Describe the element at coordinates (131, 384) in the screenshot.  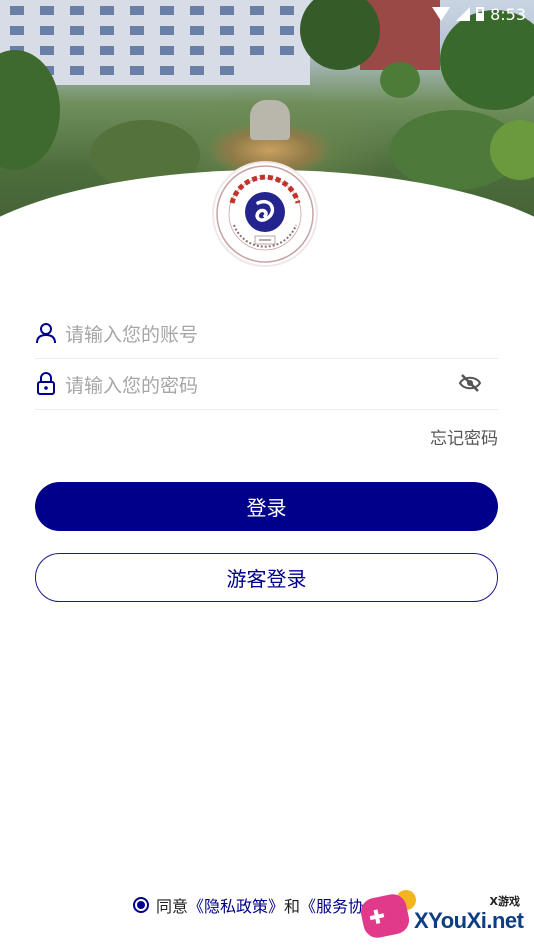
I see `password-input: 请输入您的密码` at that location.